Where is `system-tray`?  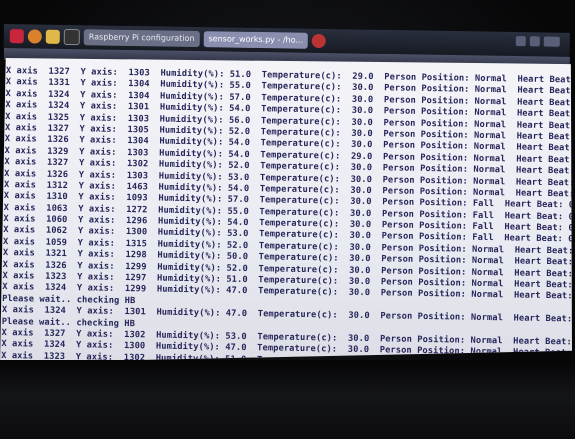 system-tray is located at coordinates (537, 41).